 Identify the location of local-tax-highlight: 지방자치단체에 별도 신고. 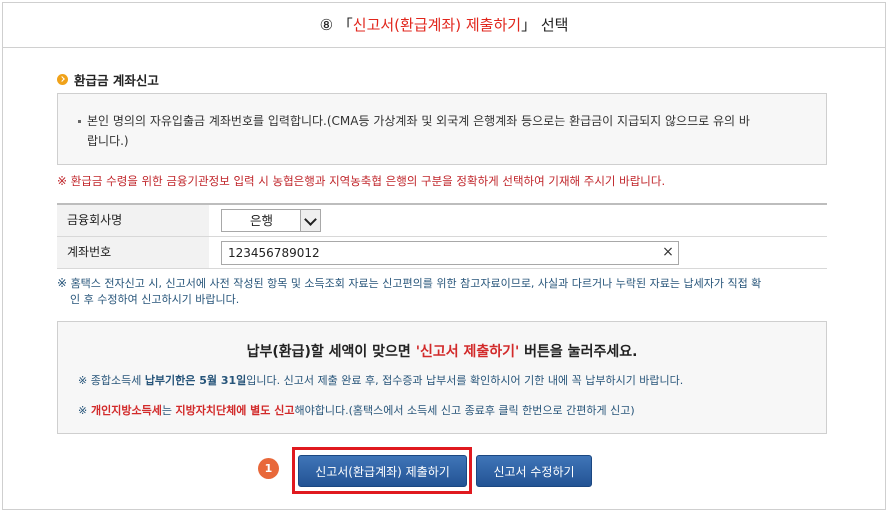
(235, 410).